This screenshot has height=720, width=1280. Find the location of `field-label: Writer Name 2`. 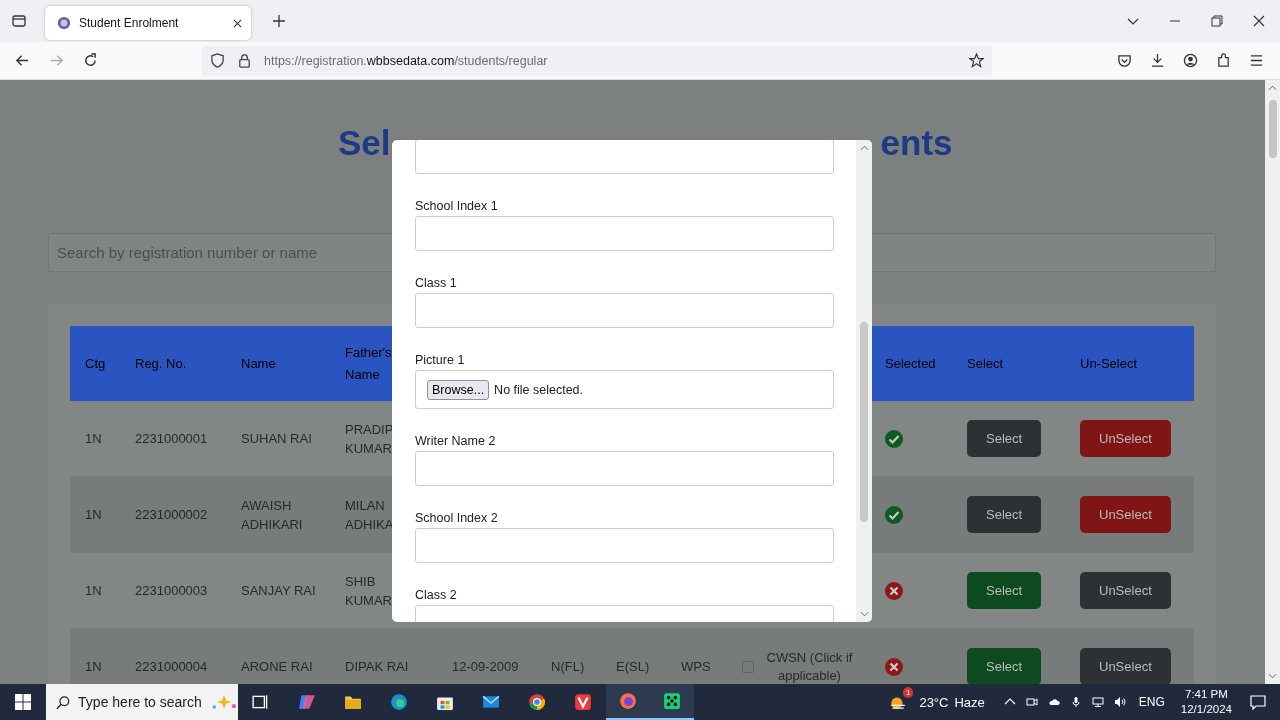

field-label: Writer Name 2 is located at coordinates (456, 441).